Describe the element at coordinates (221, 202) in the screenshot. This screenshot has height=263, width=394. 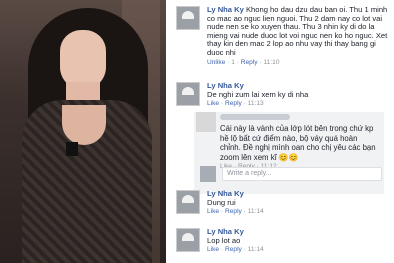
I see `comment-text: Dung rui` at that location.